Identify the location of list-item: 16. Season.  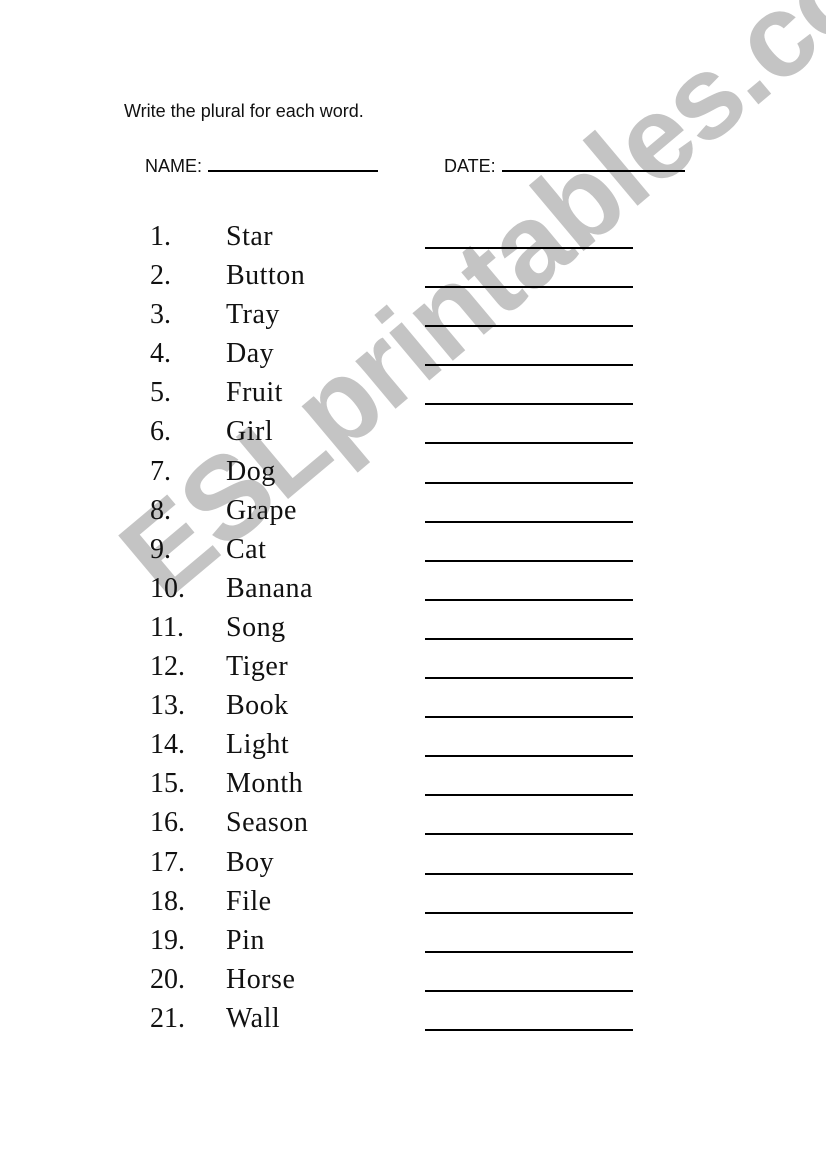
(400, 824).